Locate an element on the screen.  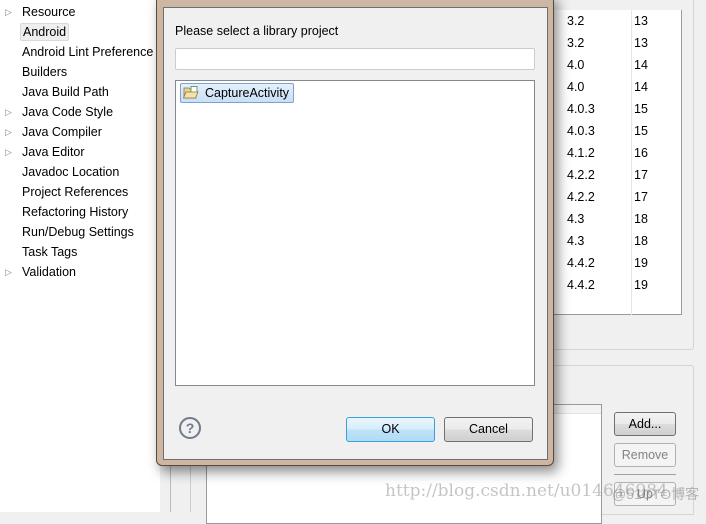
api-level-cell: 16 is located at coordinates (641, 153).